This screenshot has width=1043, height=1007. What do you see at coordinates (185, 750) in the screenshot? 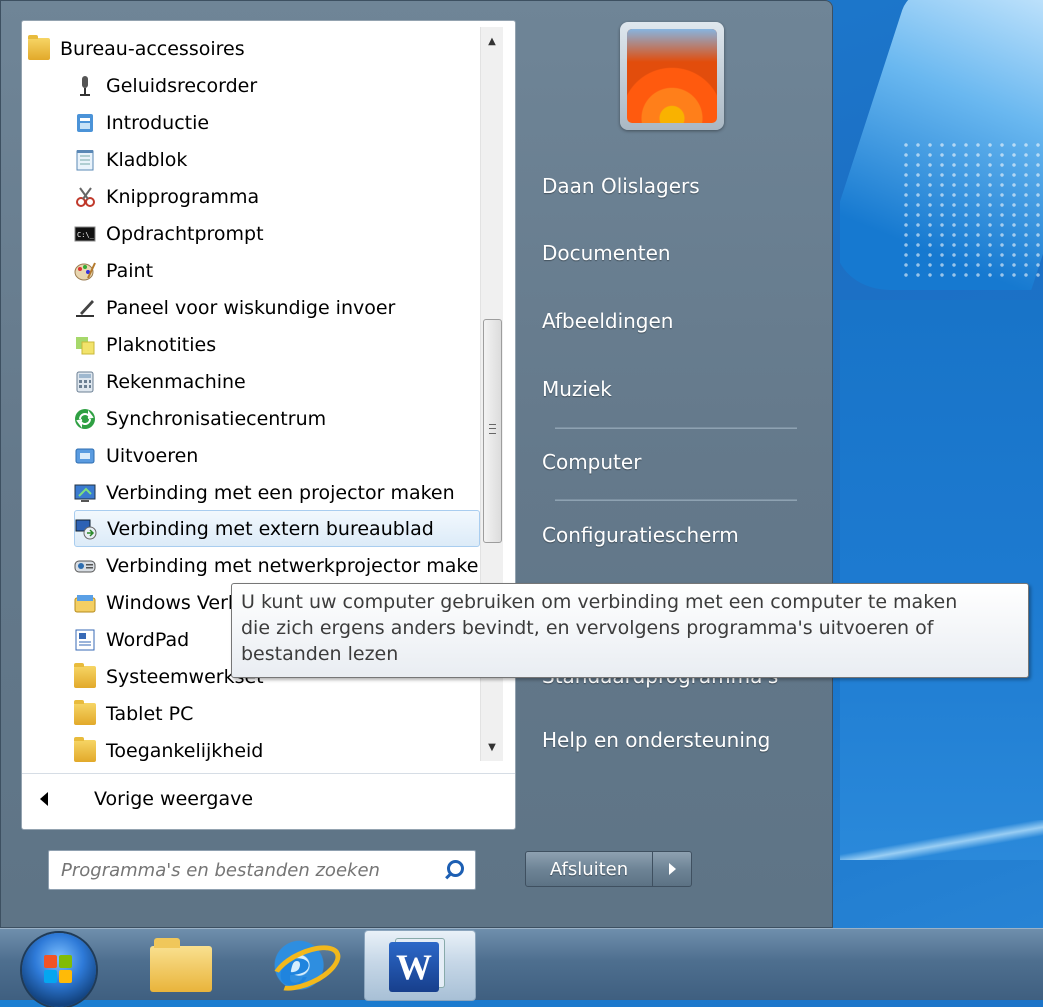
I see `program-label: Toegankelijkheid` at bounding box center [185, 750].